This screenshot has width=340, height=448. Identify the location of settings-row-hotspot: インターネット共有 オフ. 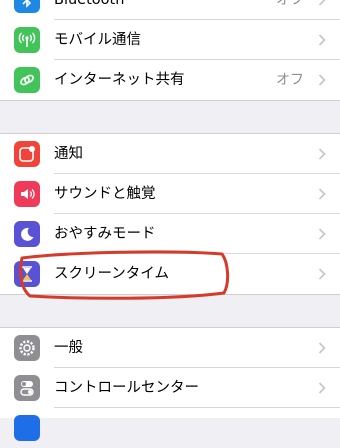
(170, 80).